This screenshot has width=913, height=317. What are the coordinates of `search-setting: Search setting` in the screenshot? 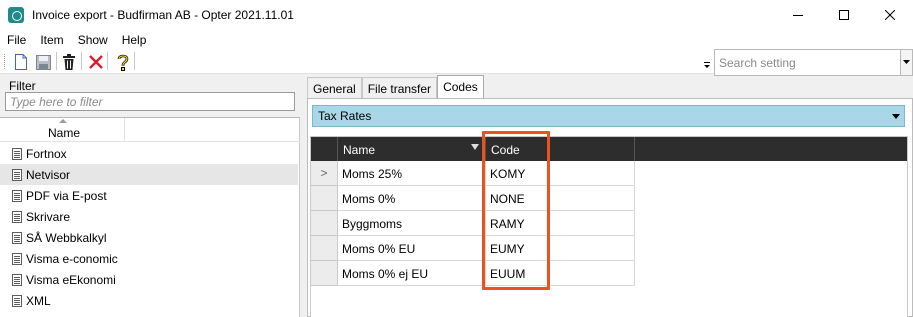 It's located at (813, 62).